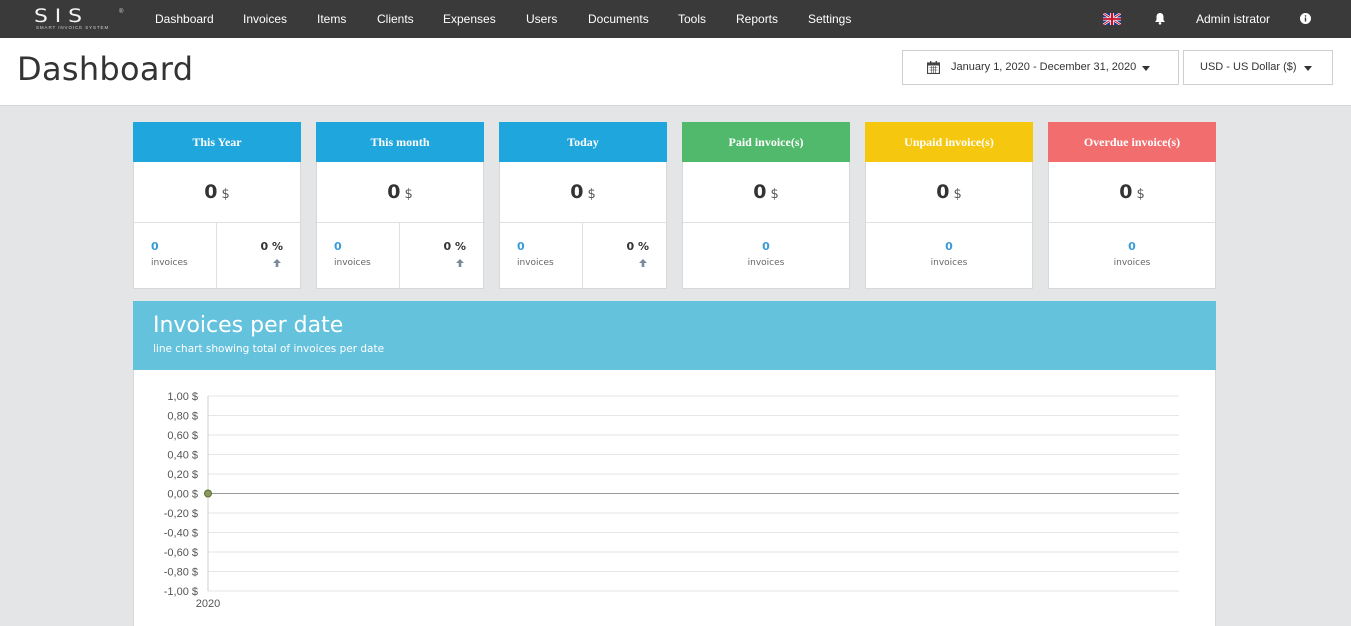 This screenshot has width=1351, height=626. I want to click on card-title: Overdue invoice(s), so click(1132, 142).